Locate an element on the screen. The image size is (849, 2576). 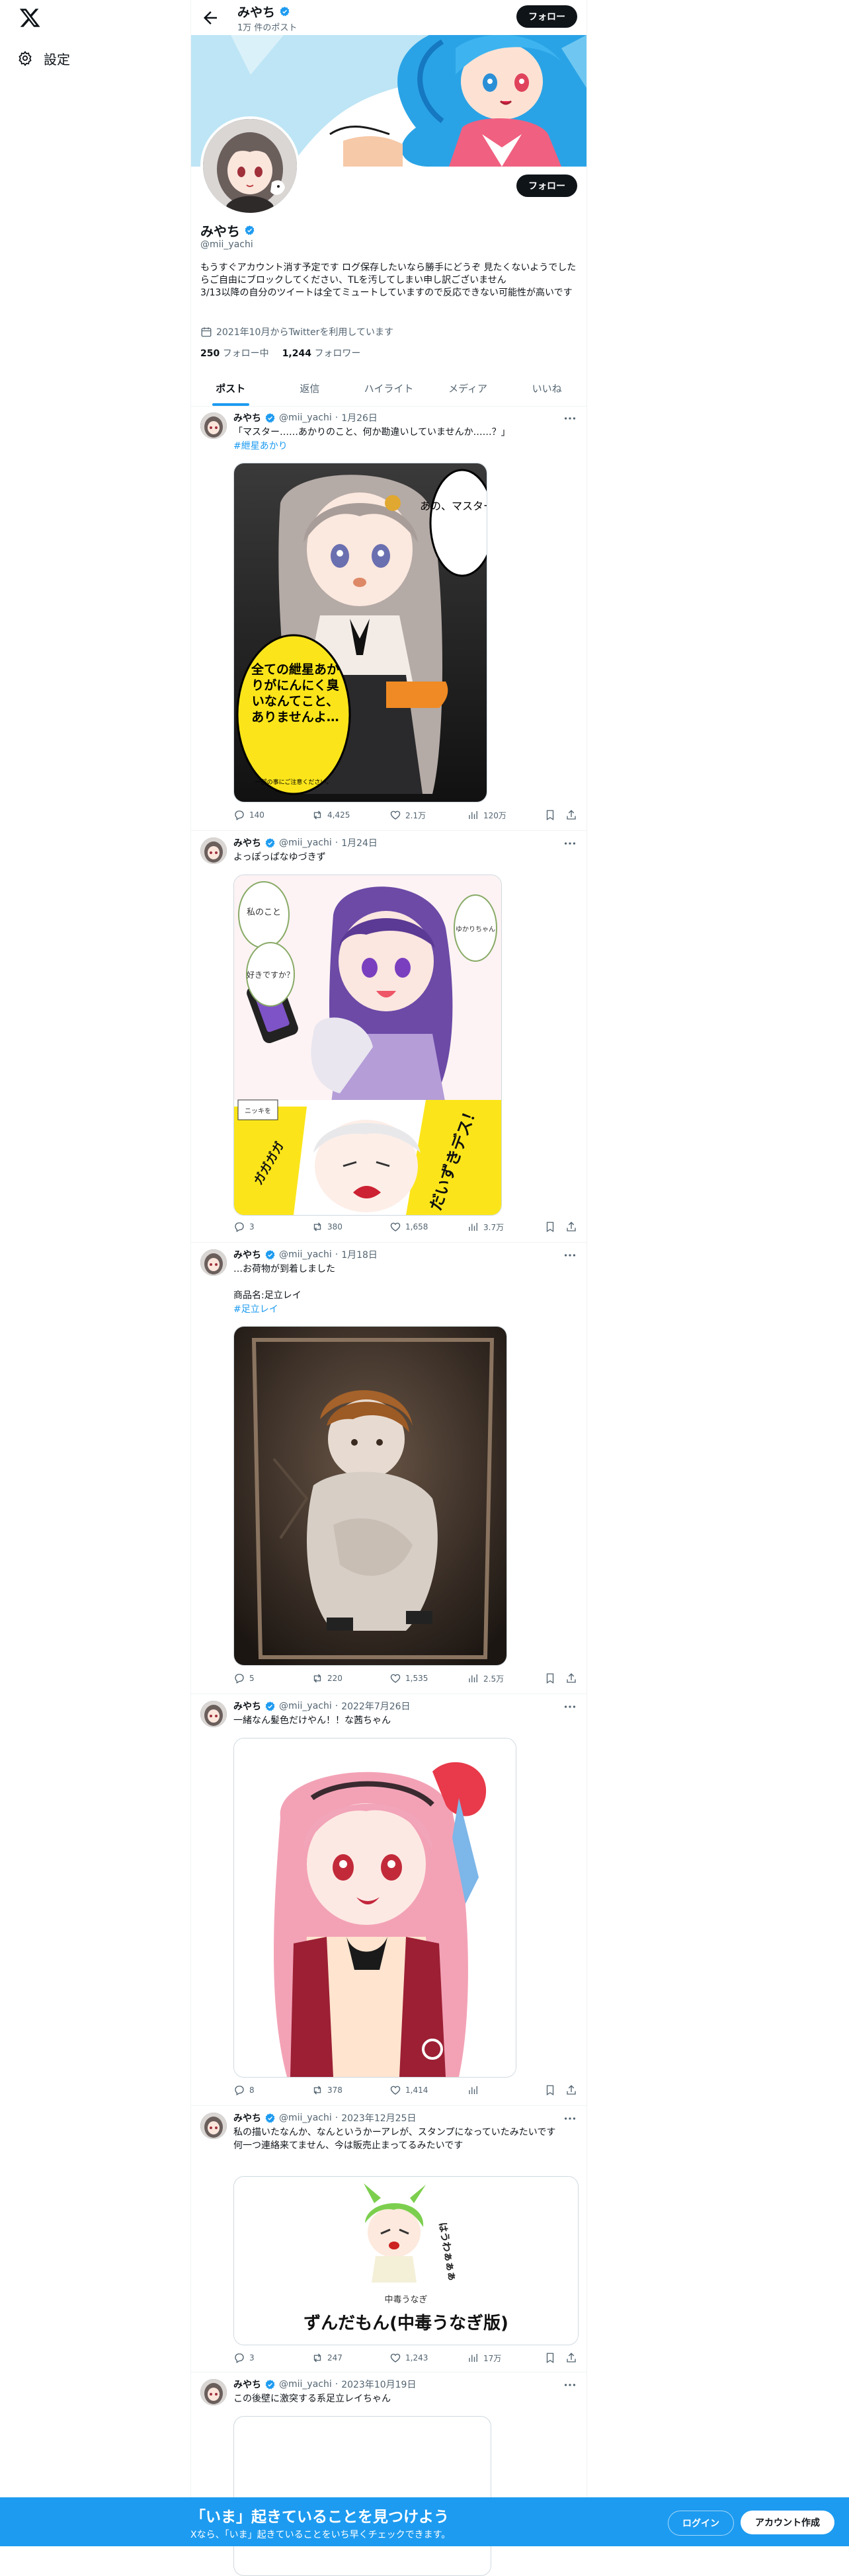
tab-likes: いいね is located at coordinates (546, 388).